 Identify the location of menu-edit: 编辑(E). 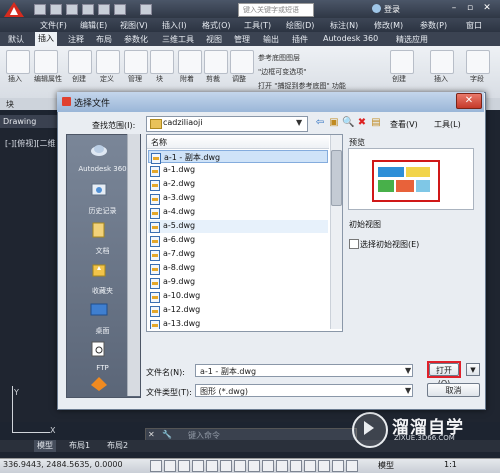
(93, 25).